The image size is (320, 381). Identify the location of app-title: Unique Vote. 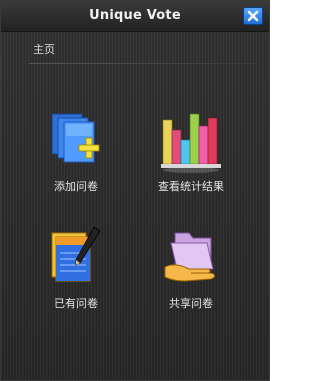
(135, 15).